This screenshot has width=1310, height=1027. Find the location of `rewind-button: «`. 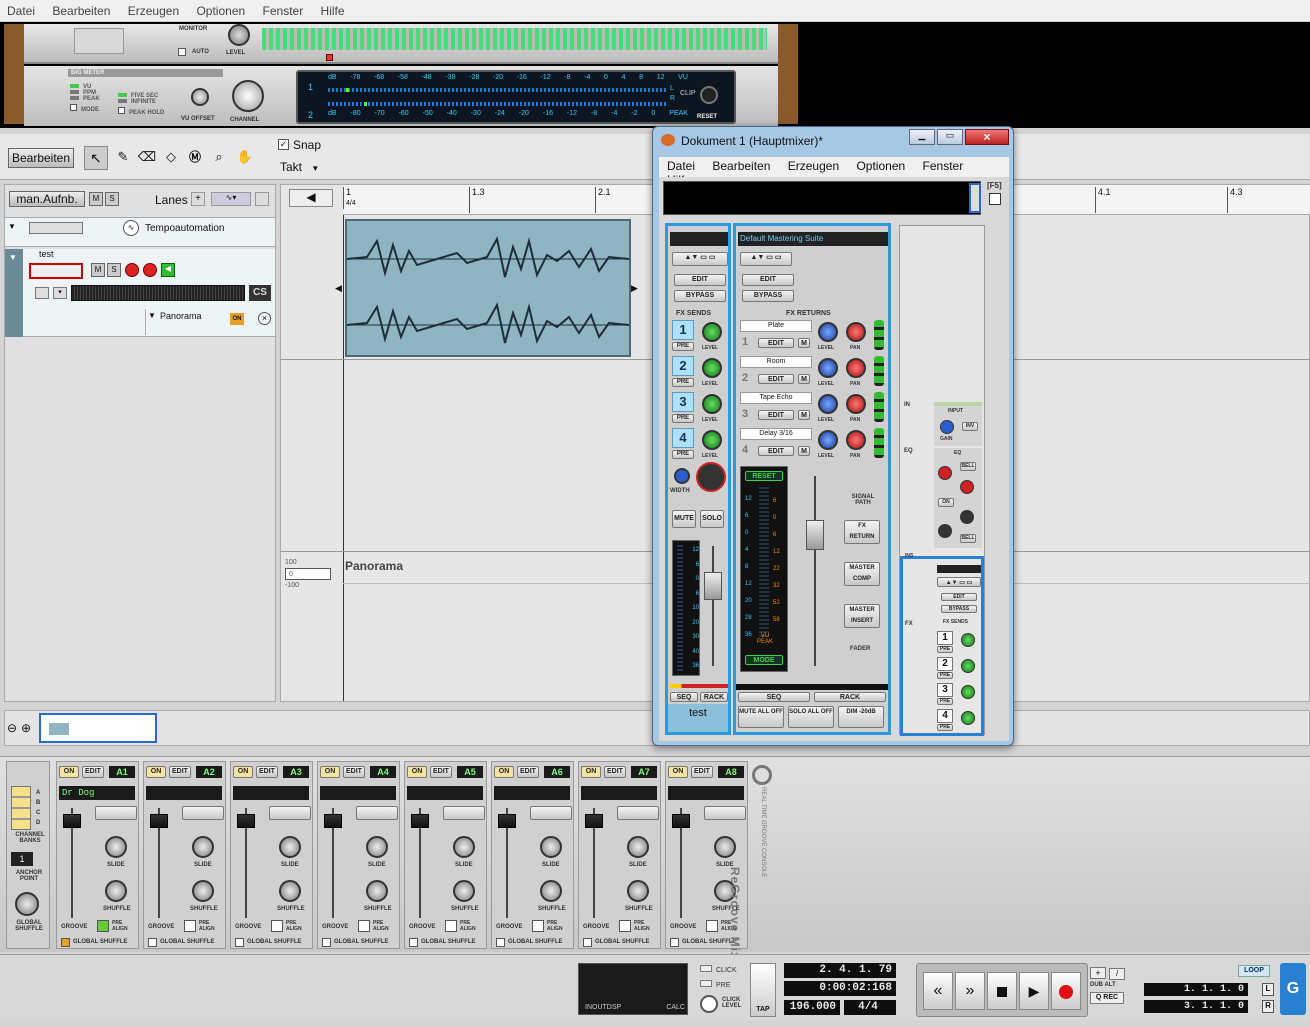

rewind-button: « is located at coordinates (938, 991).